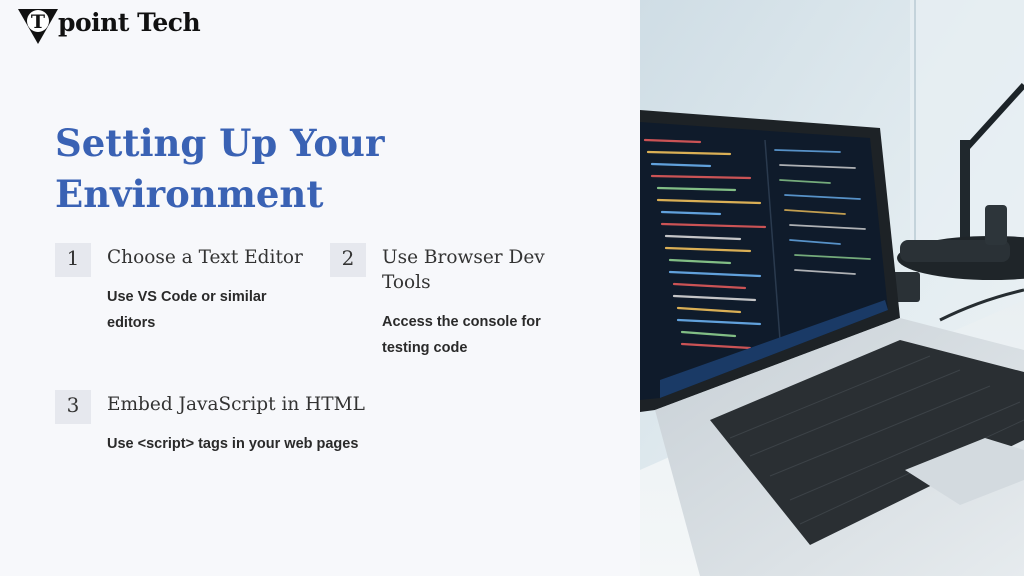  Describe the element at coordinates (73, 260) in the screenshot. I see `step-number-badge: 1` at that location.